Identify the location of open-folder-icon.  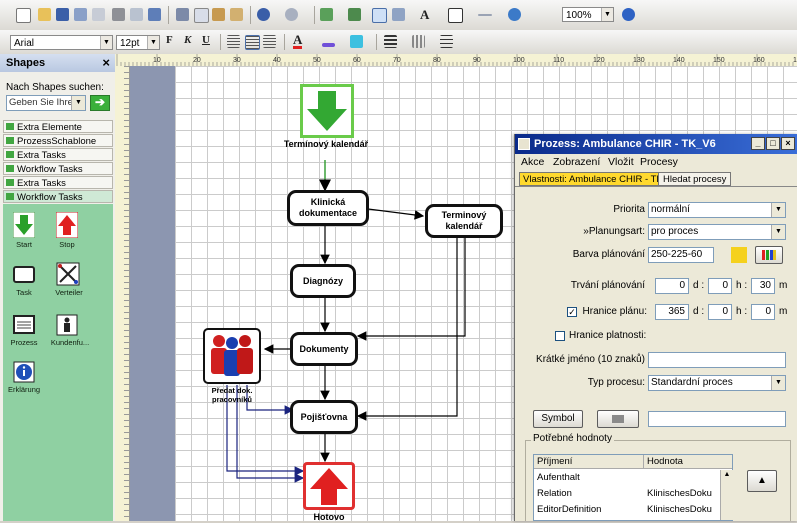
(44, 14).